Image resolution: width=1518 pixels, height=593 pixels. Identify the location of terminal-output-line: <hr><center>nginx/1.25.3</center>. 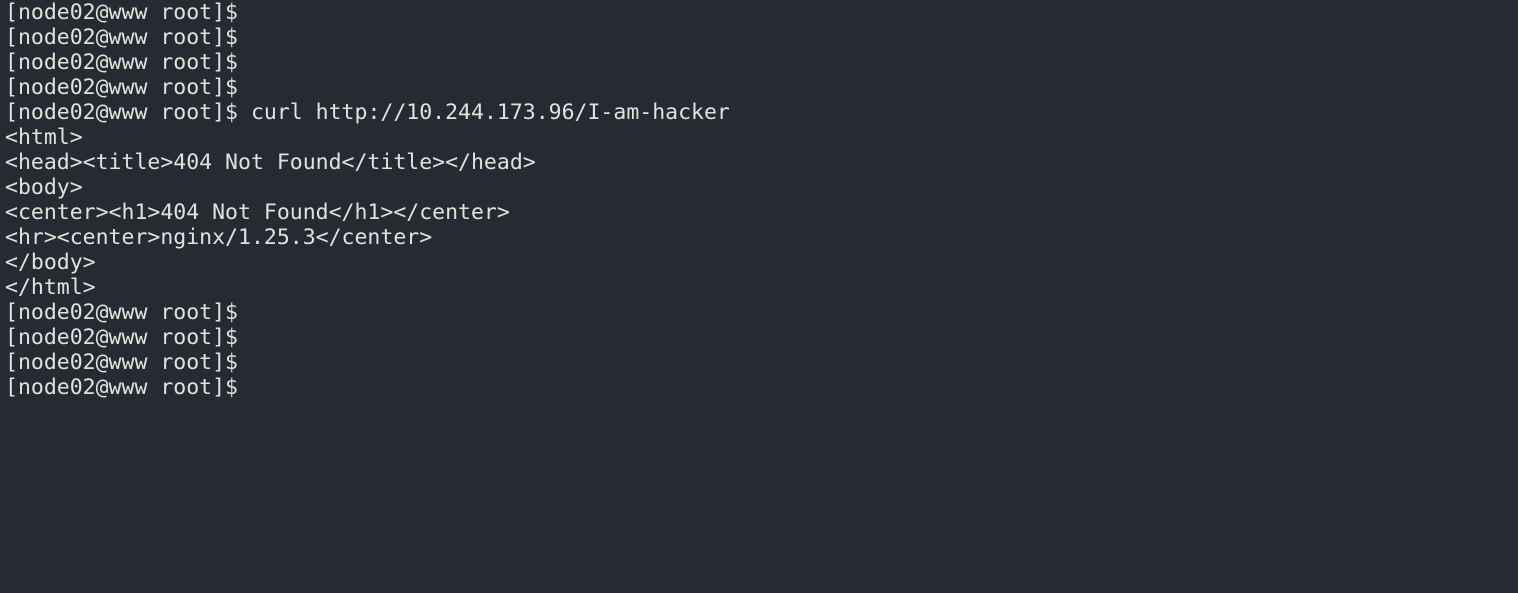
(761, 237).